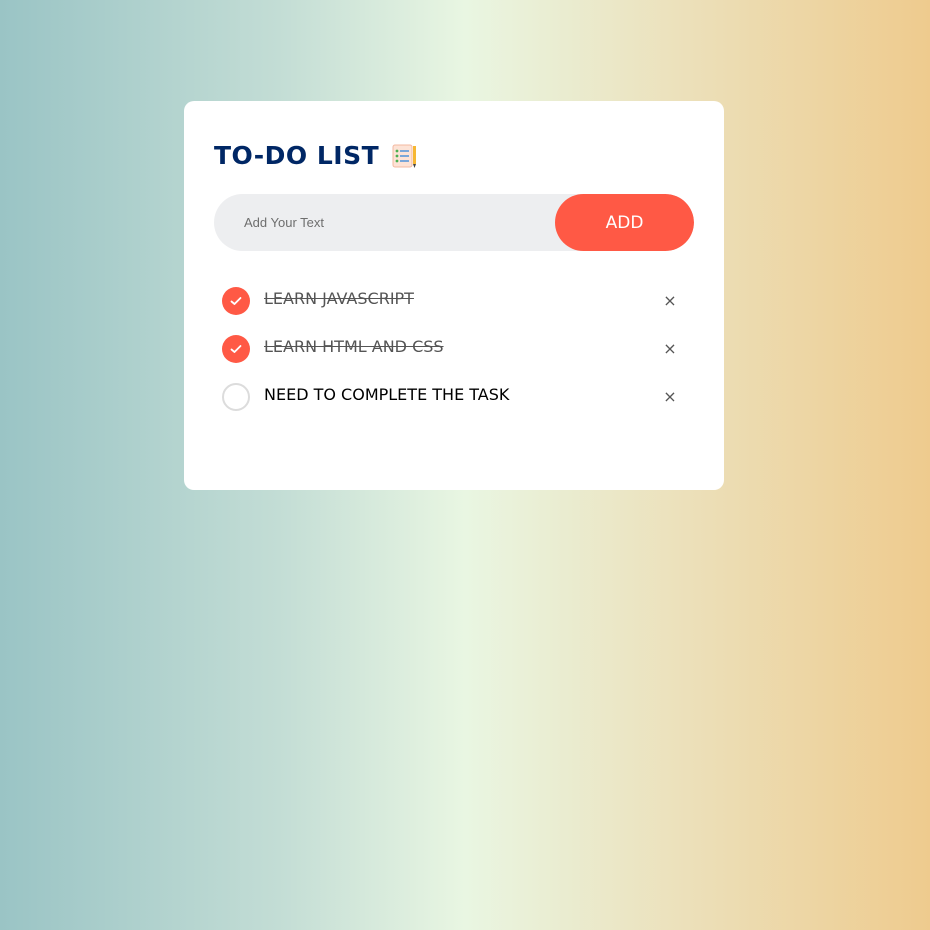 The height and width of the screenshot is (930, 930). I want to click on task-item: LEARN HTML AND CSS ×, so click(454, 349).